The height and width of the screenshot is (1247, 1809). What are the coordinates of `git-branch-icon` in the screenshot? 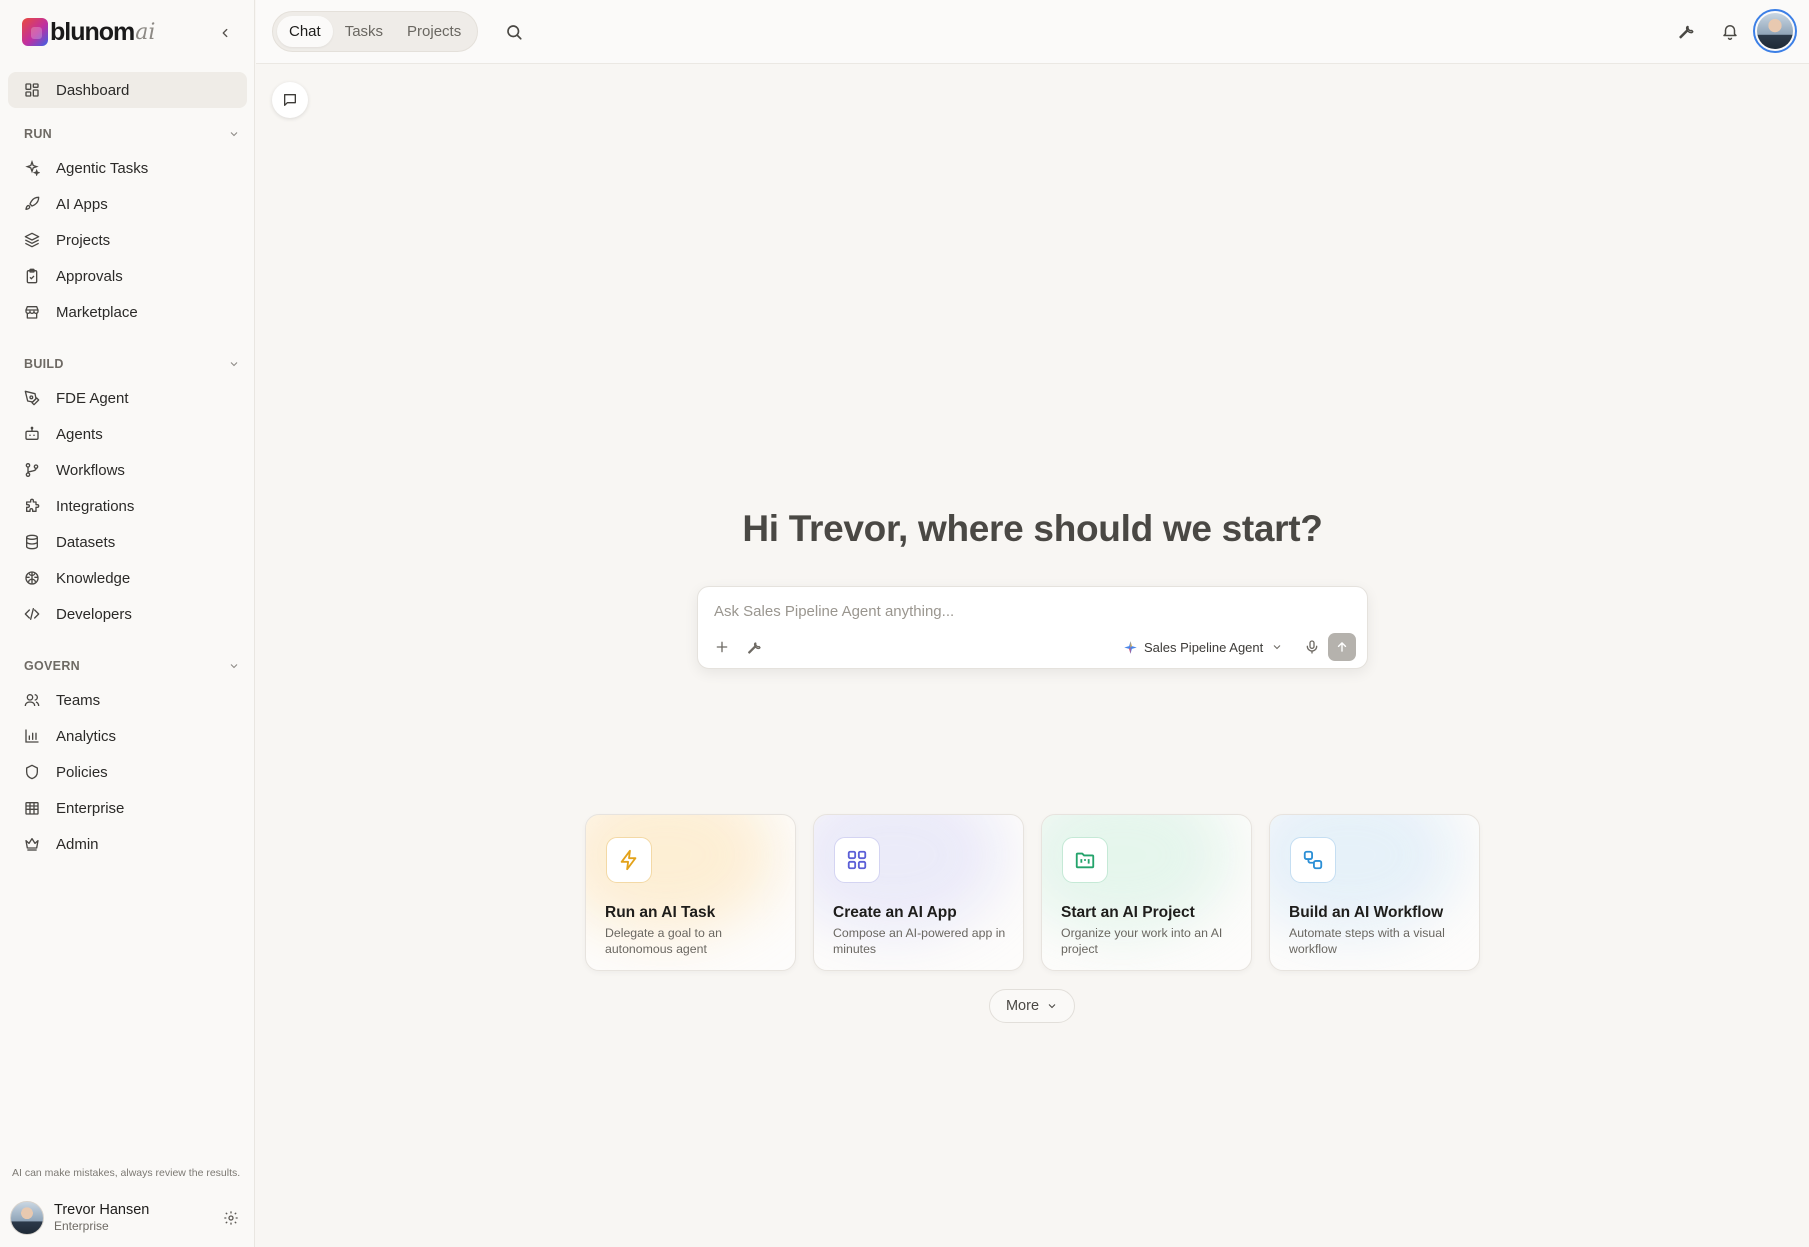 It's located at (32, 470).